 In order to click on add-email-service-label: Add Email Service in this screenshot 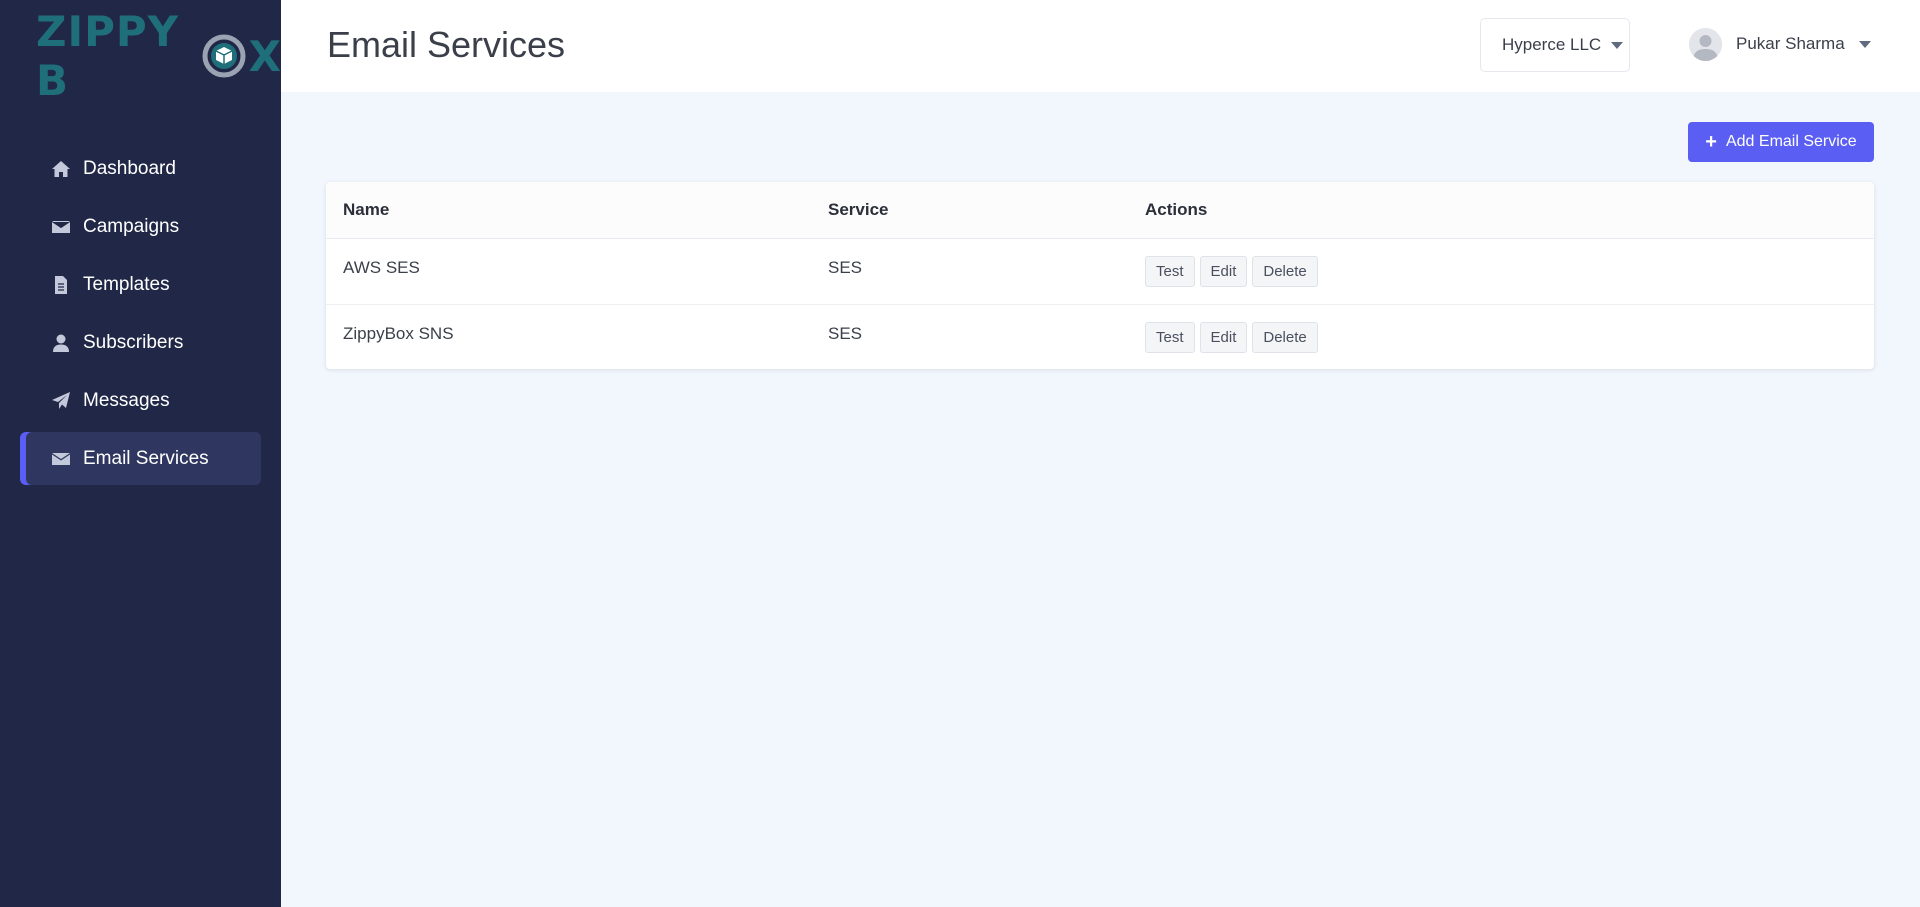, I will do `click(1791, 141)`.